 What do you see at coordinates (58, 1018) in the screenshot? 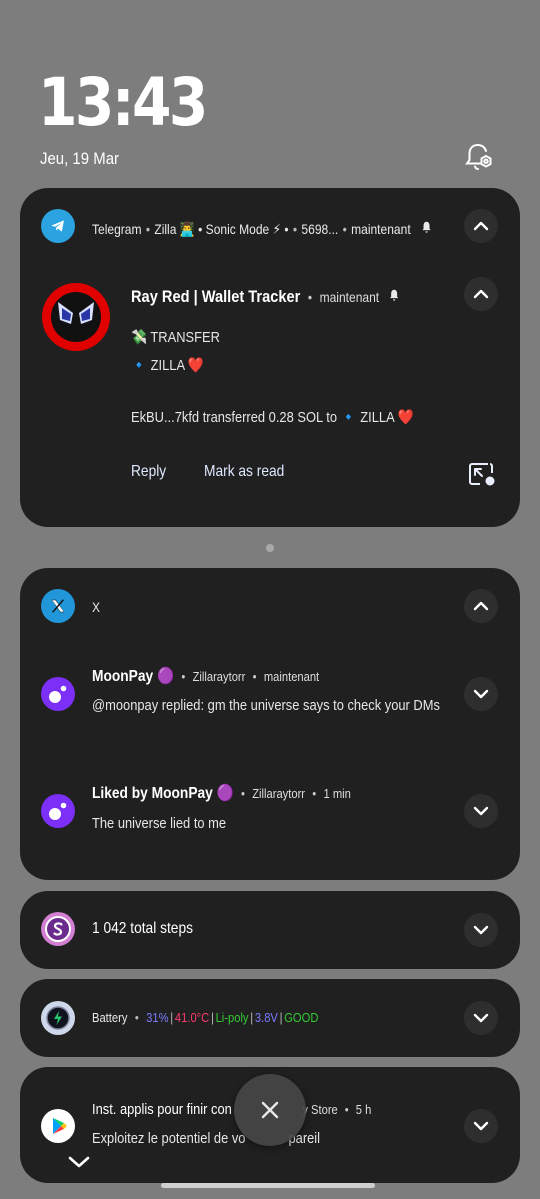
I see `battery-app-icon` at bounding box center [58, 1018].